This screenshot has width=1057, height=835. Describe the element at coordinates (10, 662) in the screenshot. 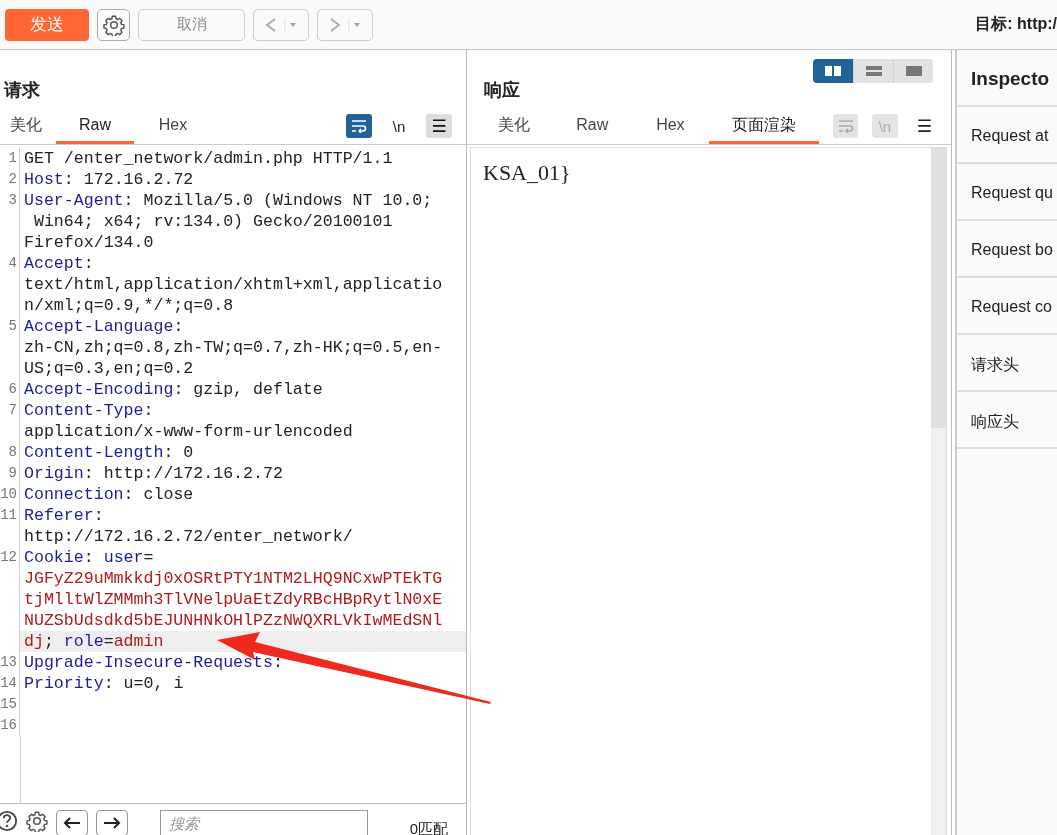

I see `line-number: 13` at that location.